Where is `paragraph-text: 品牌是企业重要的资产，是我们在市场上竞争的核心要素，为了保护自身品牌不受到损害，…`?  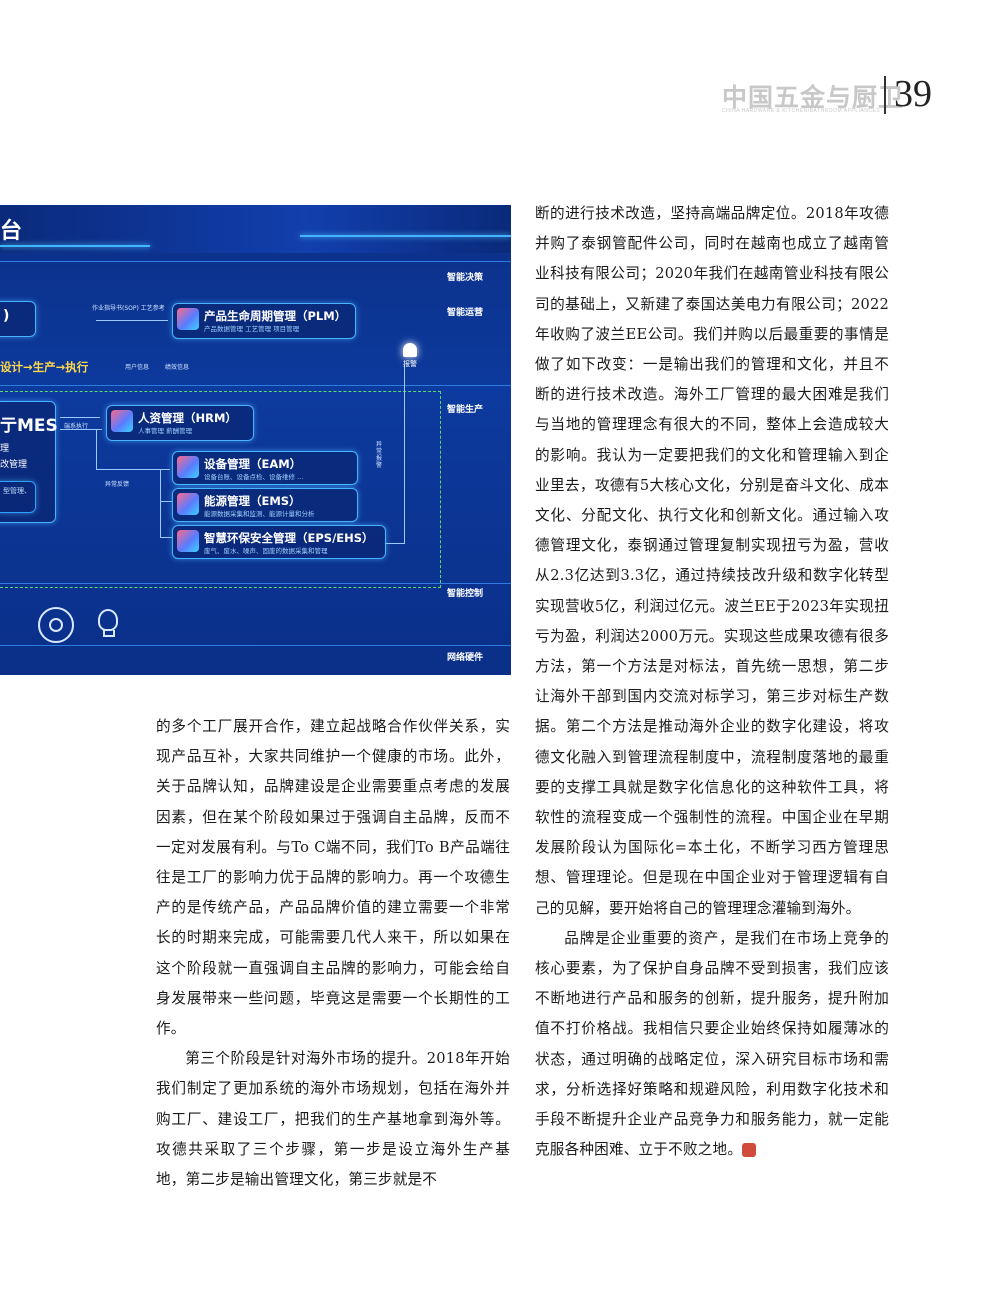
paragraph-text: 品牌是企业重要的资产，是我们在市场上竞争的核心要素，为了保护自身品牌不受到损害，… is located at coordinates (712, 1044).